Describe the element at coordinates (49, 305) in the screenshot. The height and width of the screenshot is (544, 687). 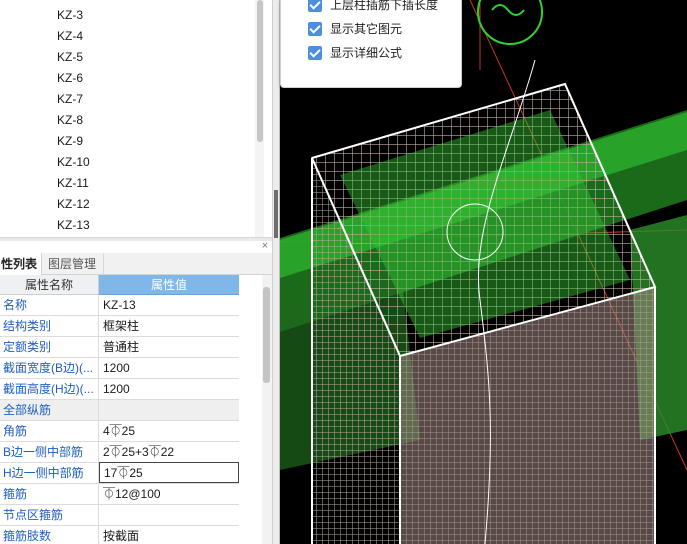
I see `property-name: 名称` at that location.